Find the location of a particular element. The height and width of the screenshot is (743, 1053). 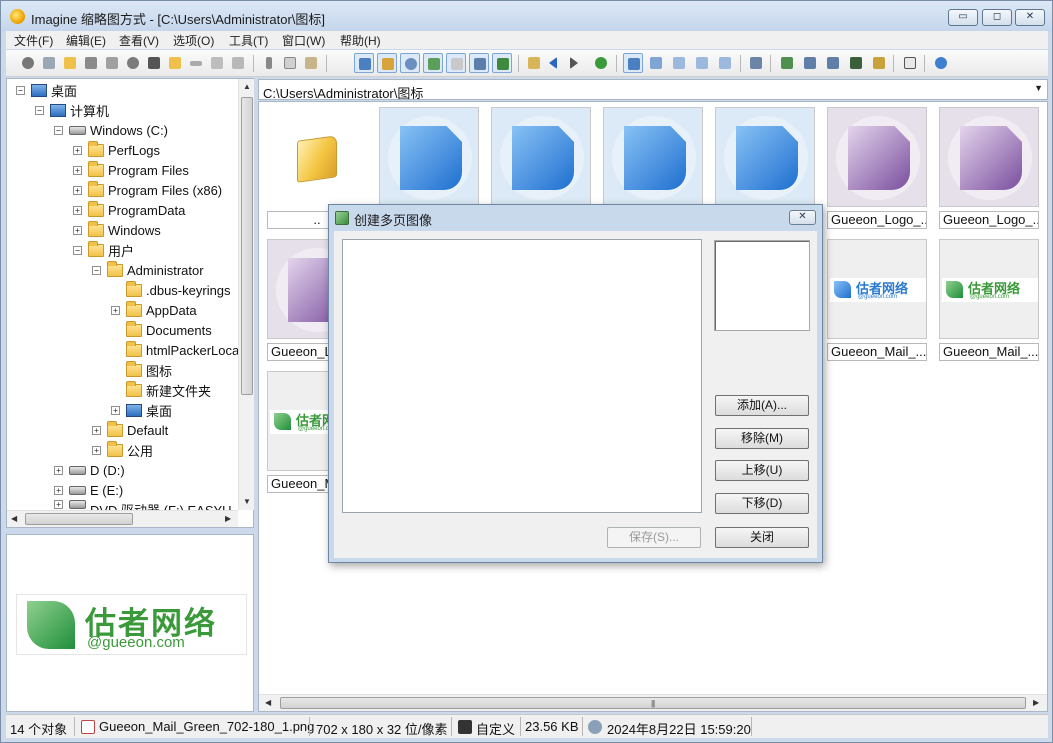

batch-rename-icon is located at coordinates (810, 63).